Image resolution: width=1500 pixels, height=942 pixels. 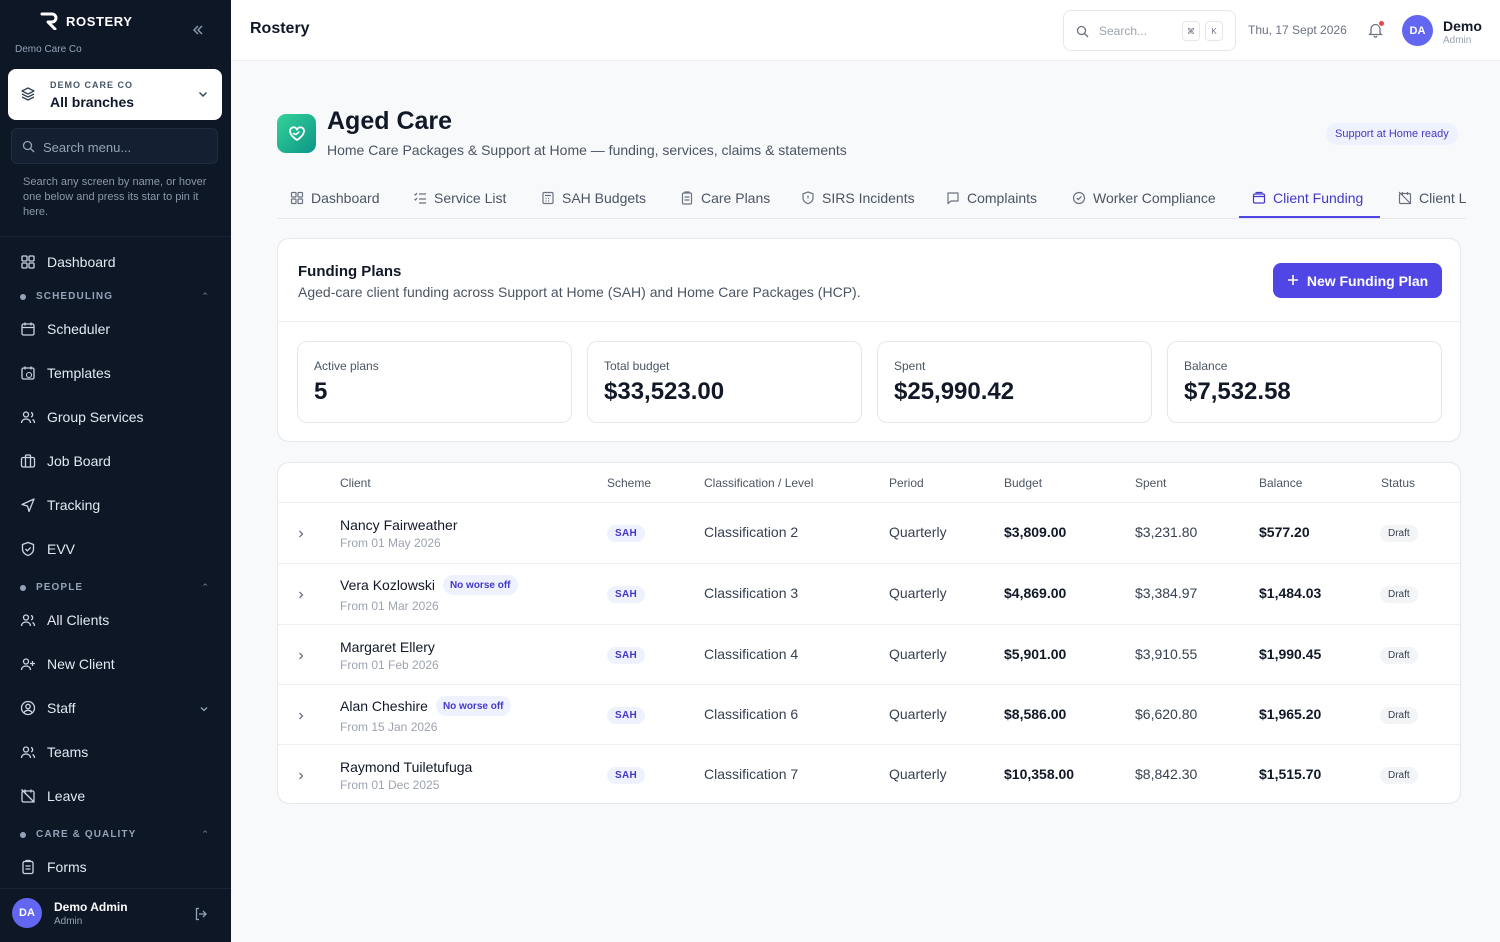 What do you see at coordinates (918, 593) in the screenshot?
I see `period-cell: Quarterly` at bounding box center [918, 593].